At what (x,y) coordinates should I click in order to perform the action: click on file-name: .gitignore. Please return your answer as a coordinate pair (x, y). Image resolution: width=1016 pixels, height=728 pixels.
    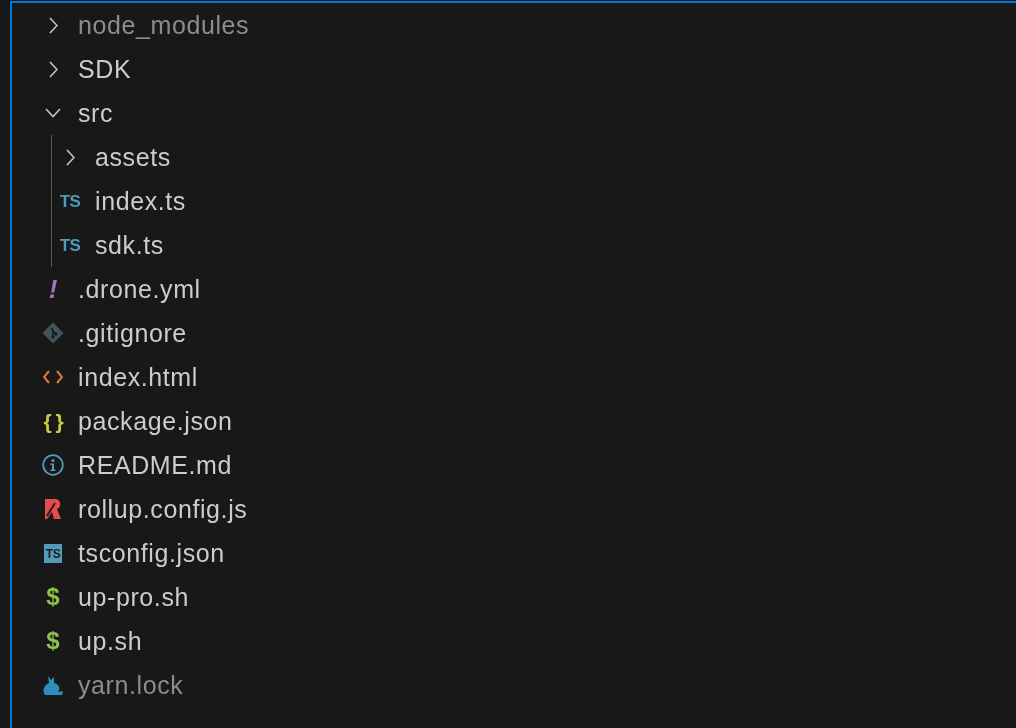
    Looking at the image, I should click on (132, 333).